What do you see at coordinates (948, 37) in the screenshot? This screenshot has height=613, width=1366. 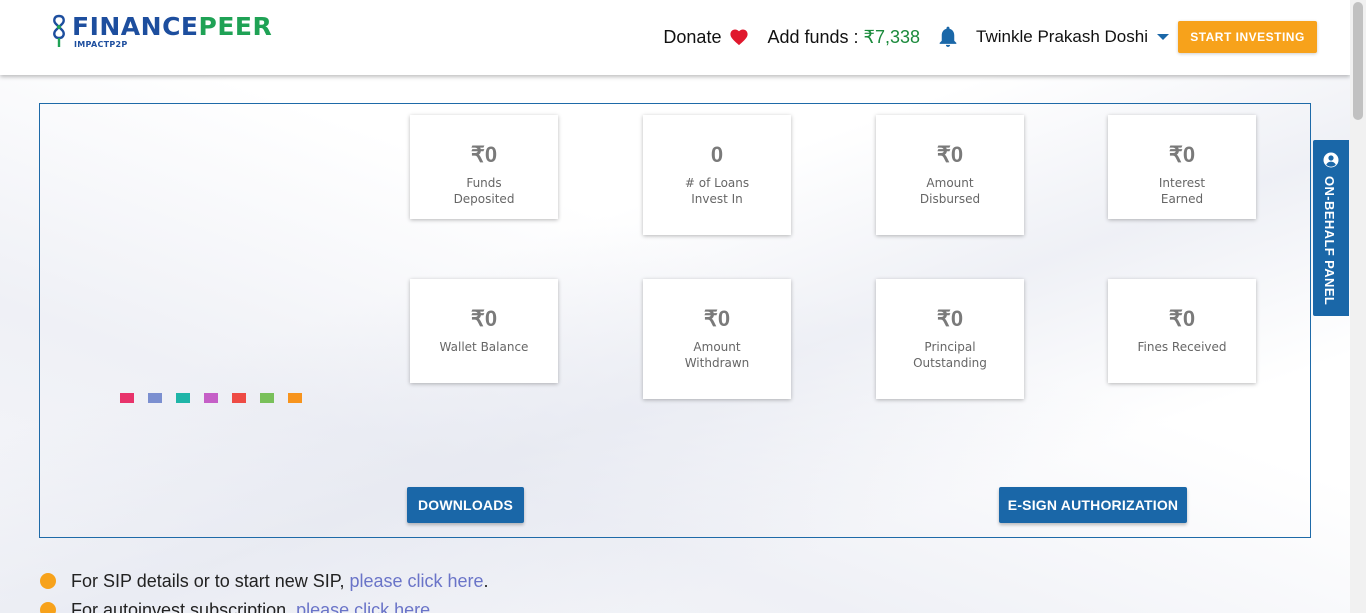 I see `bell-icon` at bounding box center [948, 37].